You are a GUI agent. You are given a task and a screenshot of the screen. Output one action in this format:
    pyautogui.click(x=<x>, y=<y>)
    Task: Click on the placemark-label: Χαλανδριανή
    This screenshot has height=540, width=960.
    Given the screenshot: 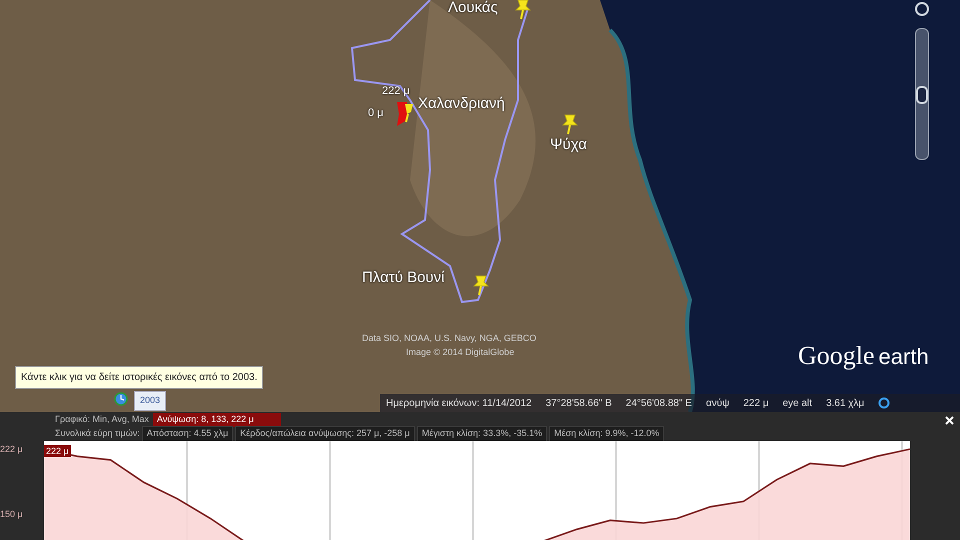 What is the action you would take?
    pyautogui.click(x=461, y=103)
    